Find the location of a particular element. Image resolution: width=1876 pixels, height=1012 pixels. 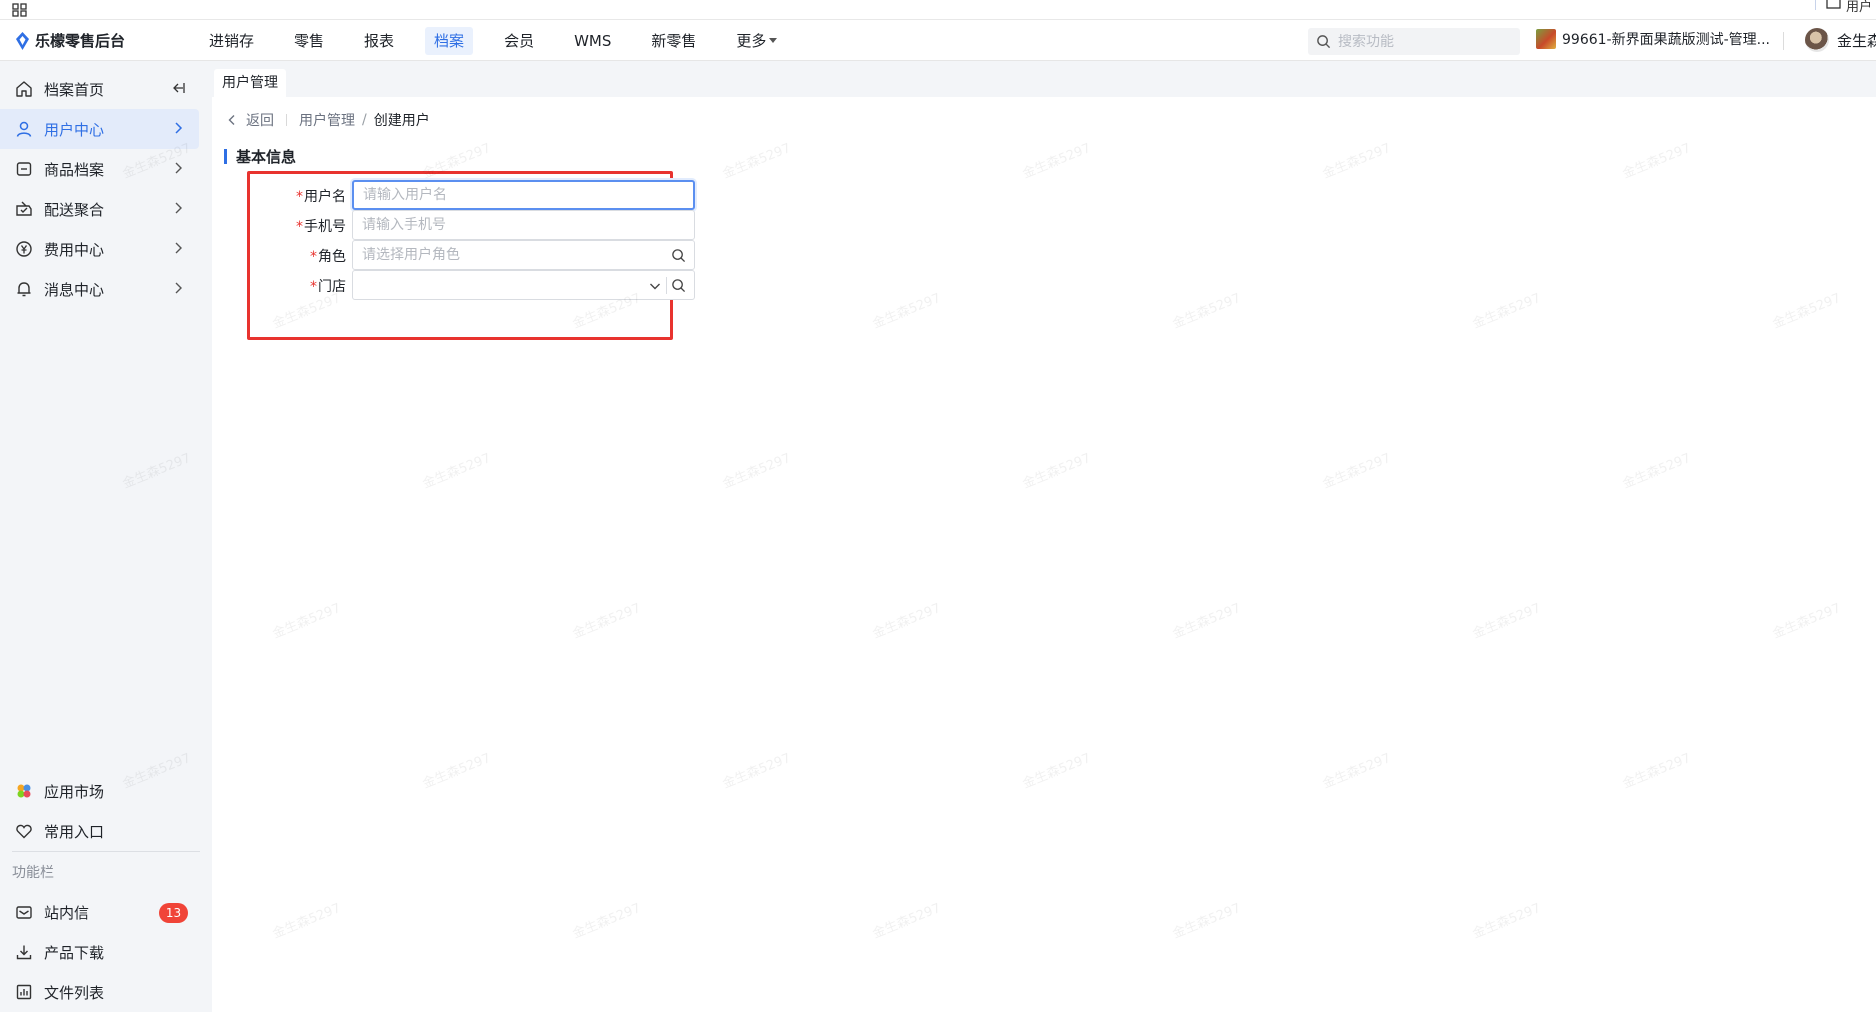

section-title-text: 基本信息 is located at coordinates (266, 157).